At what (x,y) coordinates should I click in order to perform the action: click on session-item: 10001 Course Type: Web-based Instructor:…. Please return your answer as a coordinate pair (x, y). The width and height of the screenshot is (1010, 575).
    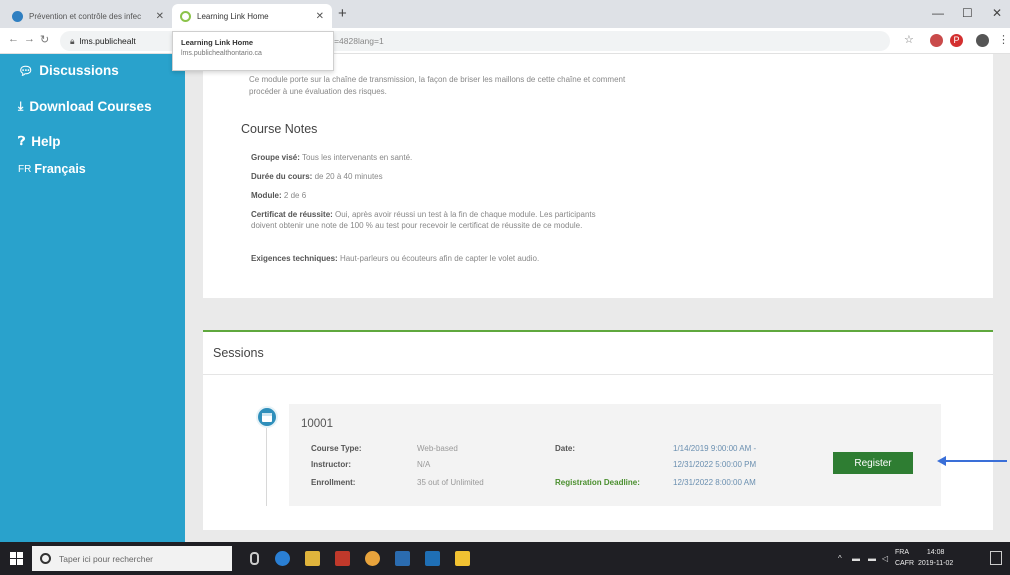
    Looking at the image, I should click on (615, 455).